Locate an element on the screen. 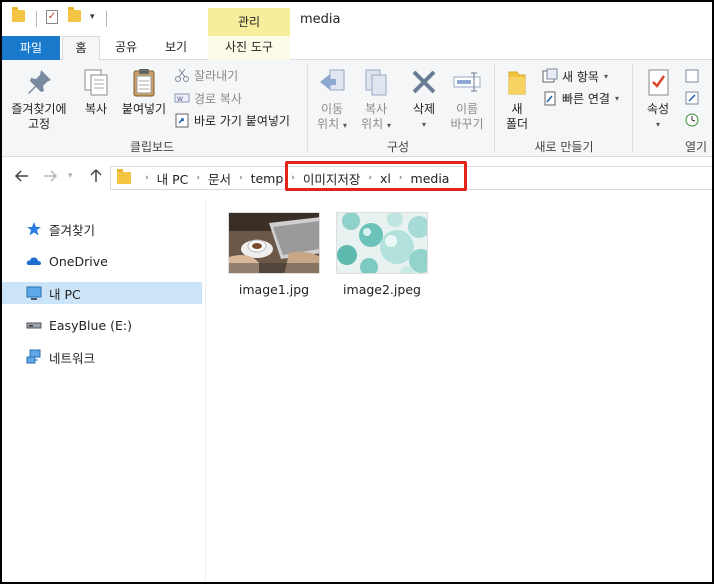 This screenshot has width=714, height=584. path-icon: W is located at coordinates (182, 98).